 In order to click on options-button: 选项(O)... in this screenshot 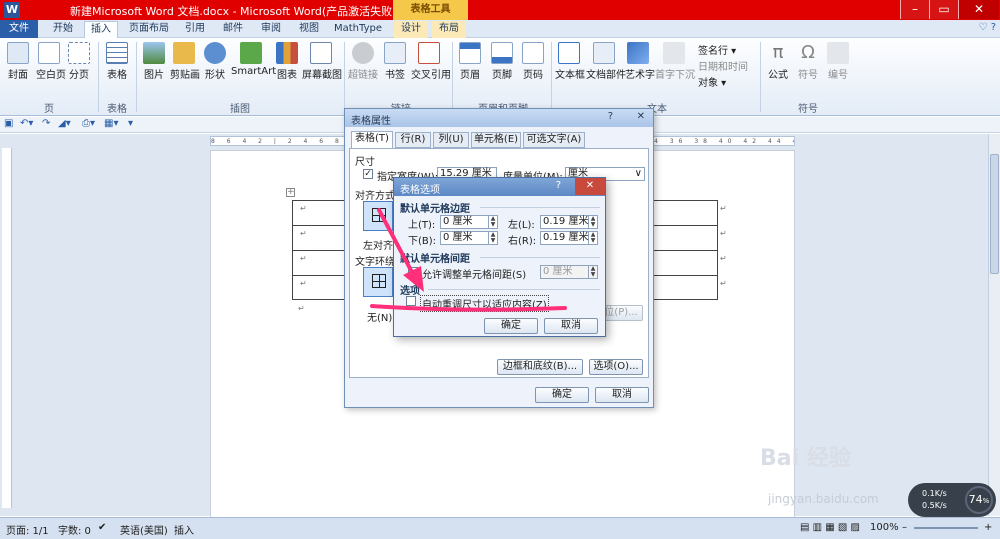, I will do `click(616, 367)`.